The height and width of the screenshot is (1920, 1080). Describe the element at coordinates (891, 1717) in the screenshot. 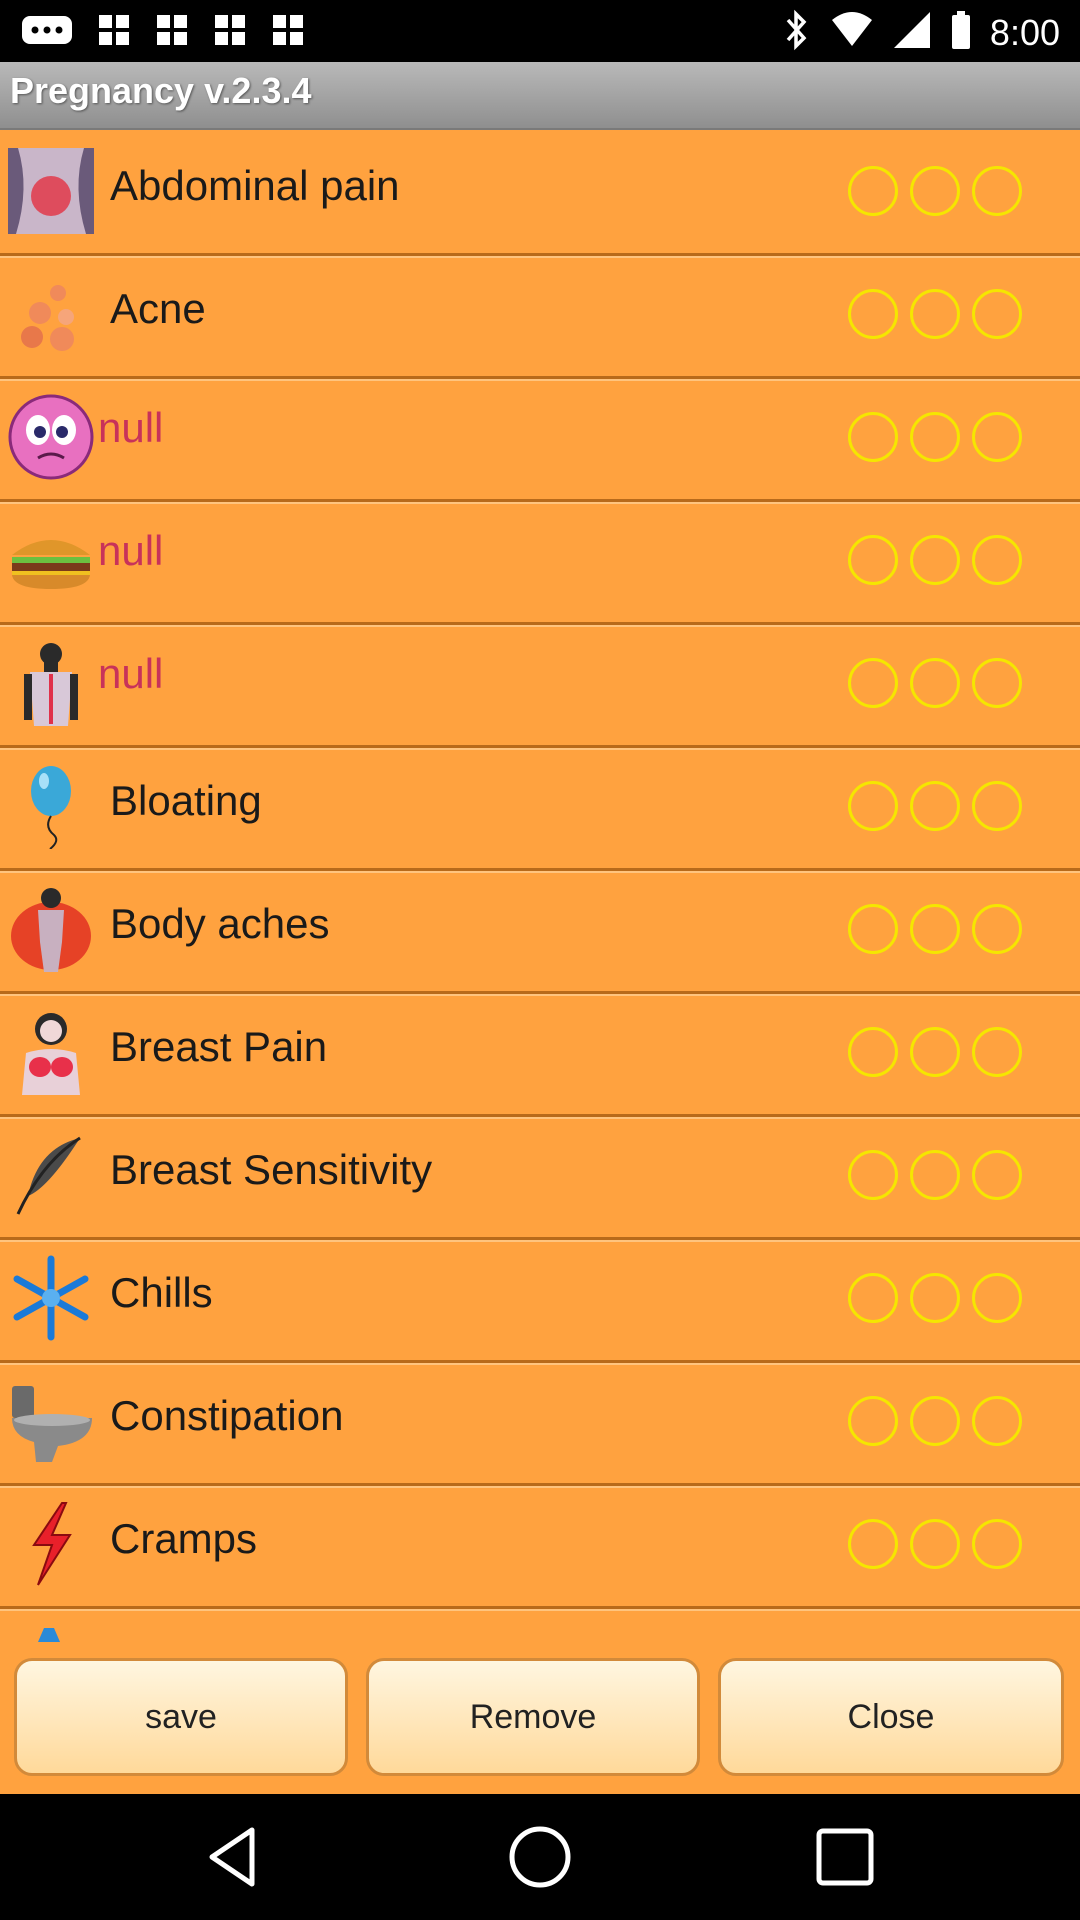

I see `close-button: Close` at that location.